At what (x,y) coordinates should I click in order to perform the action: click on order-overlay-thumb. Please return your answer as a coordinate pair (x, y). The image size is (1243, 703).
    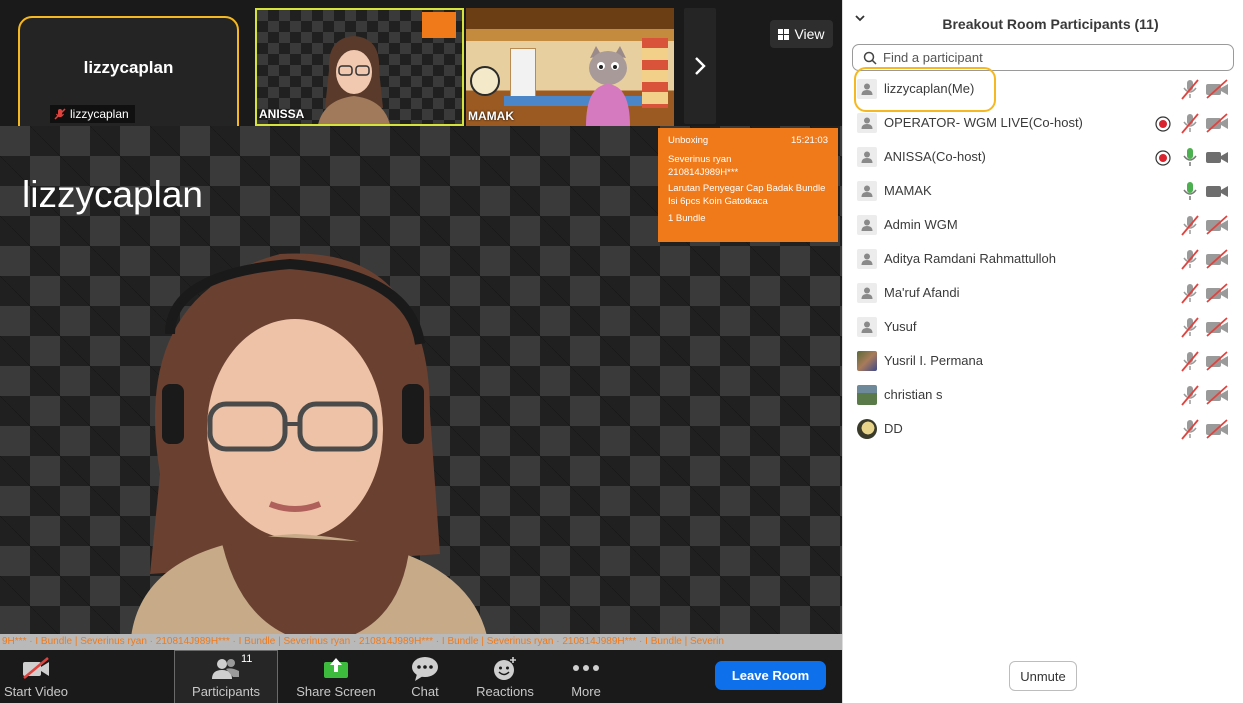
    Looking at the image, I should click on (439, 25).